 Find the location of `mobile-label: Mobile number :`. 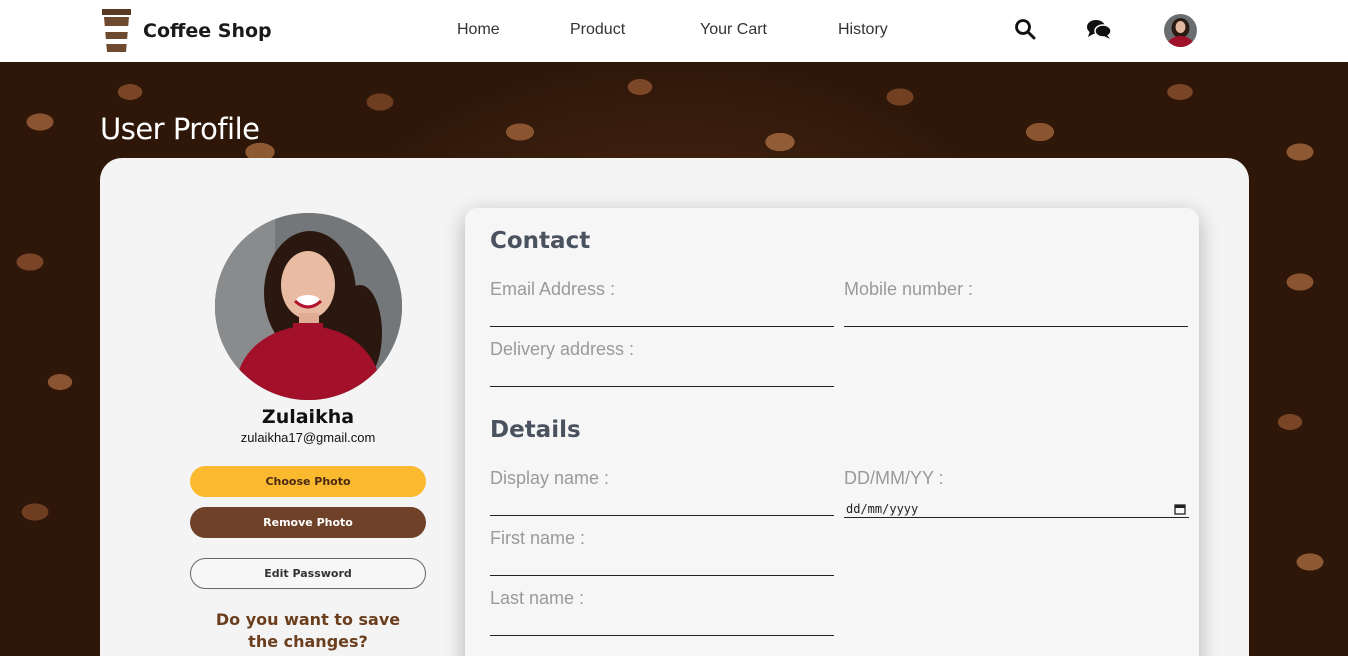

mobile-label: Mobile number : is located at coordinates (909, 289).